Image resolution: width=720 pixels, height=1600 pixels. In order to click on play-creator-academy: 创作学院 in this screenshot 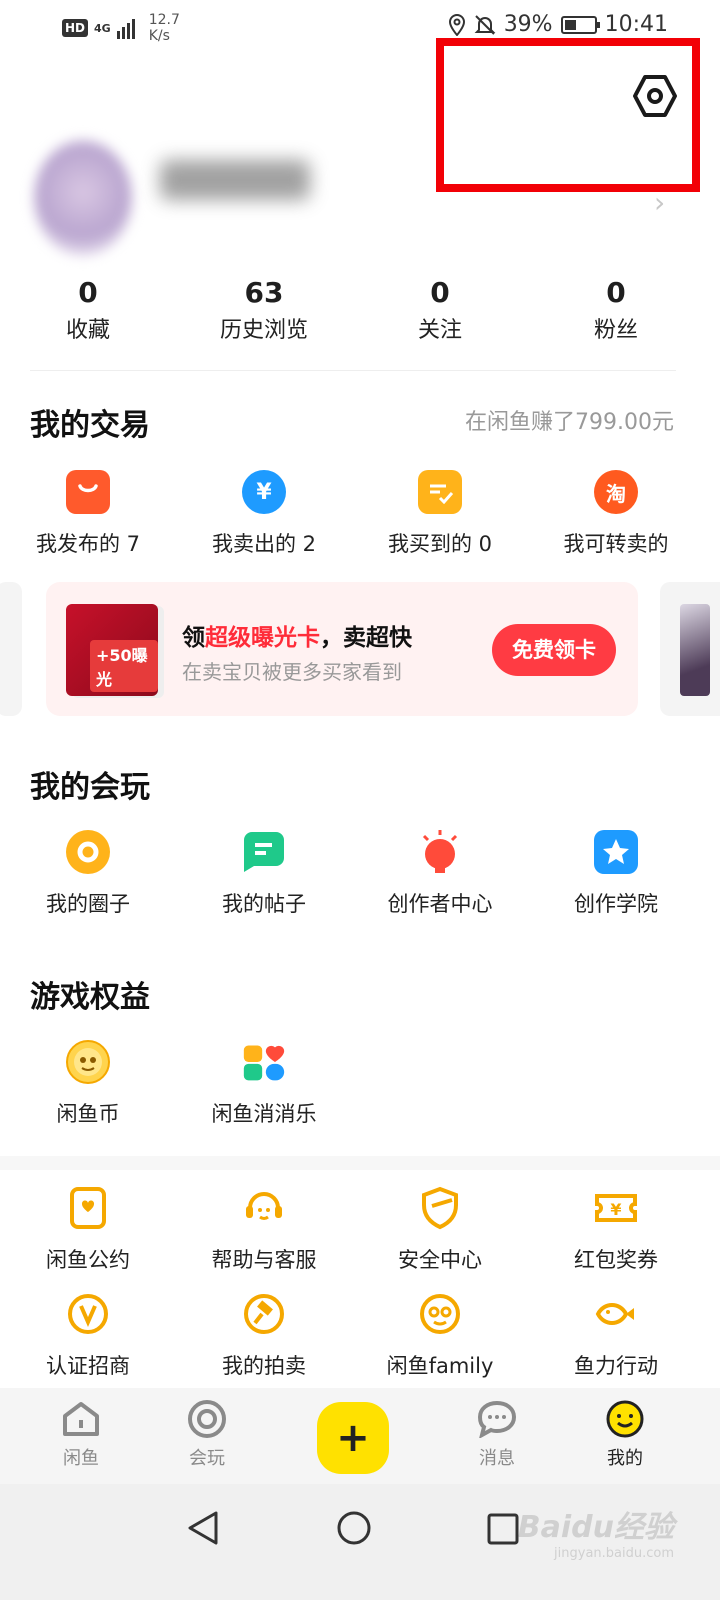, I will do `click(616, 874)`.